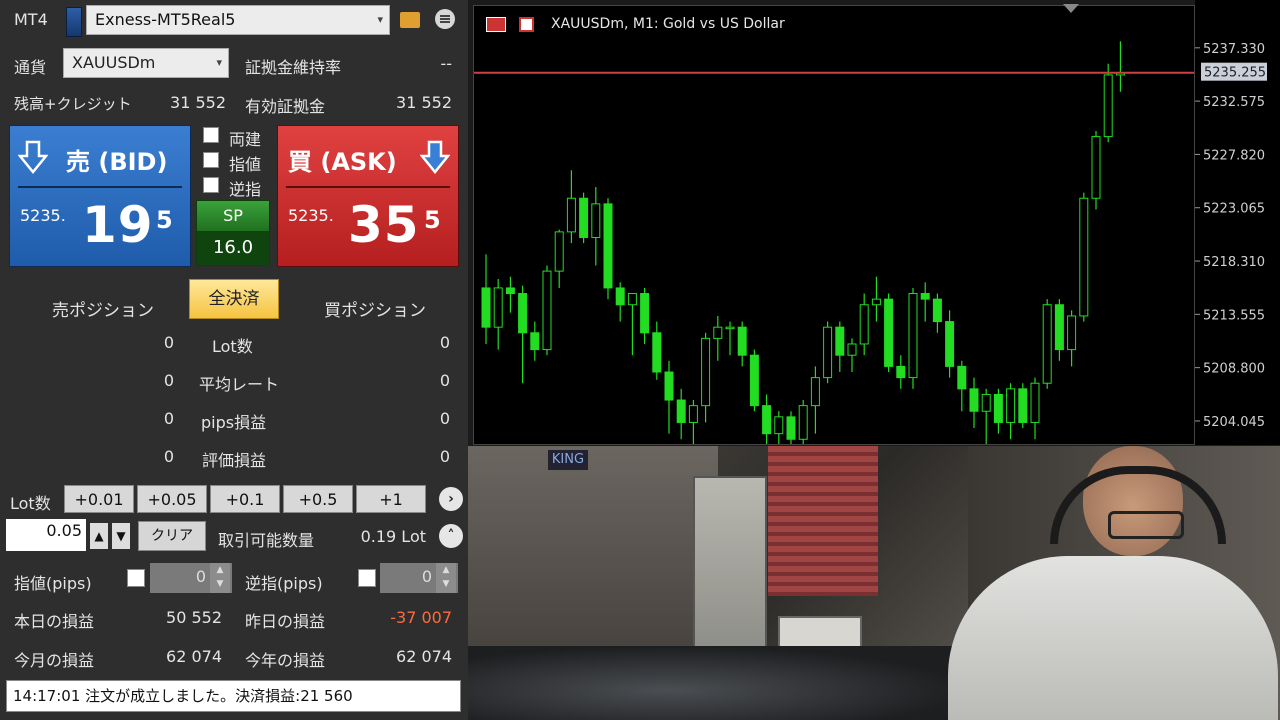  Describe the element at coordinates (232, 346) in the screenshot. I see `lot-row-label: Lot数` at that location.